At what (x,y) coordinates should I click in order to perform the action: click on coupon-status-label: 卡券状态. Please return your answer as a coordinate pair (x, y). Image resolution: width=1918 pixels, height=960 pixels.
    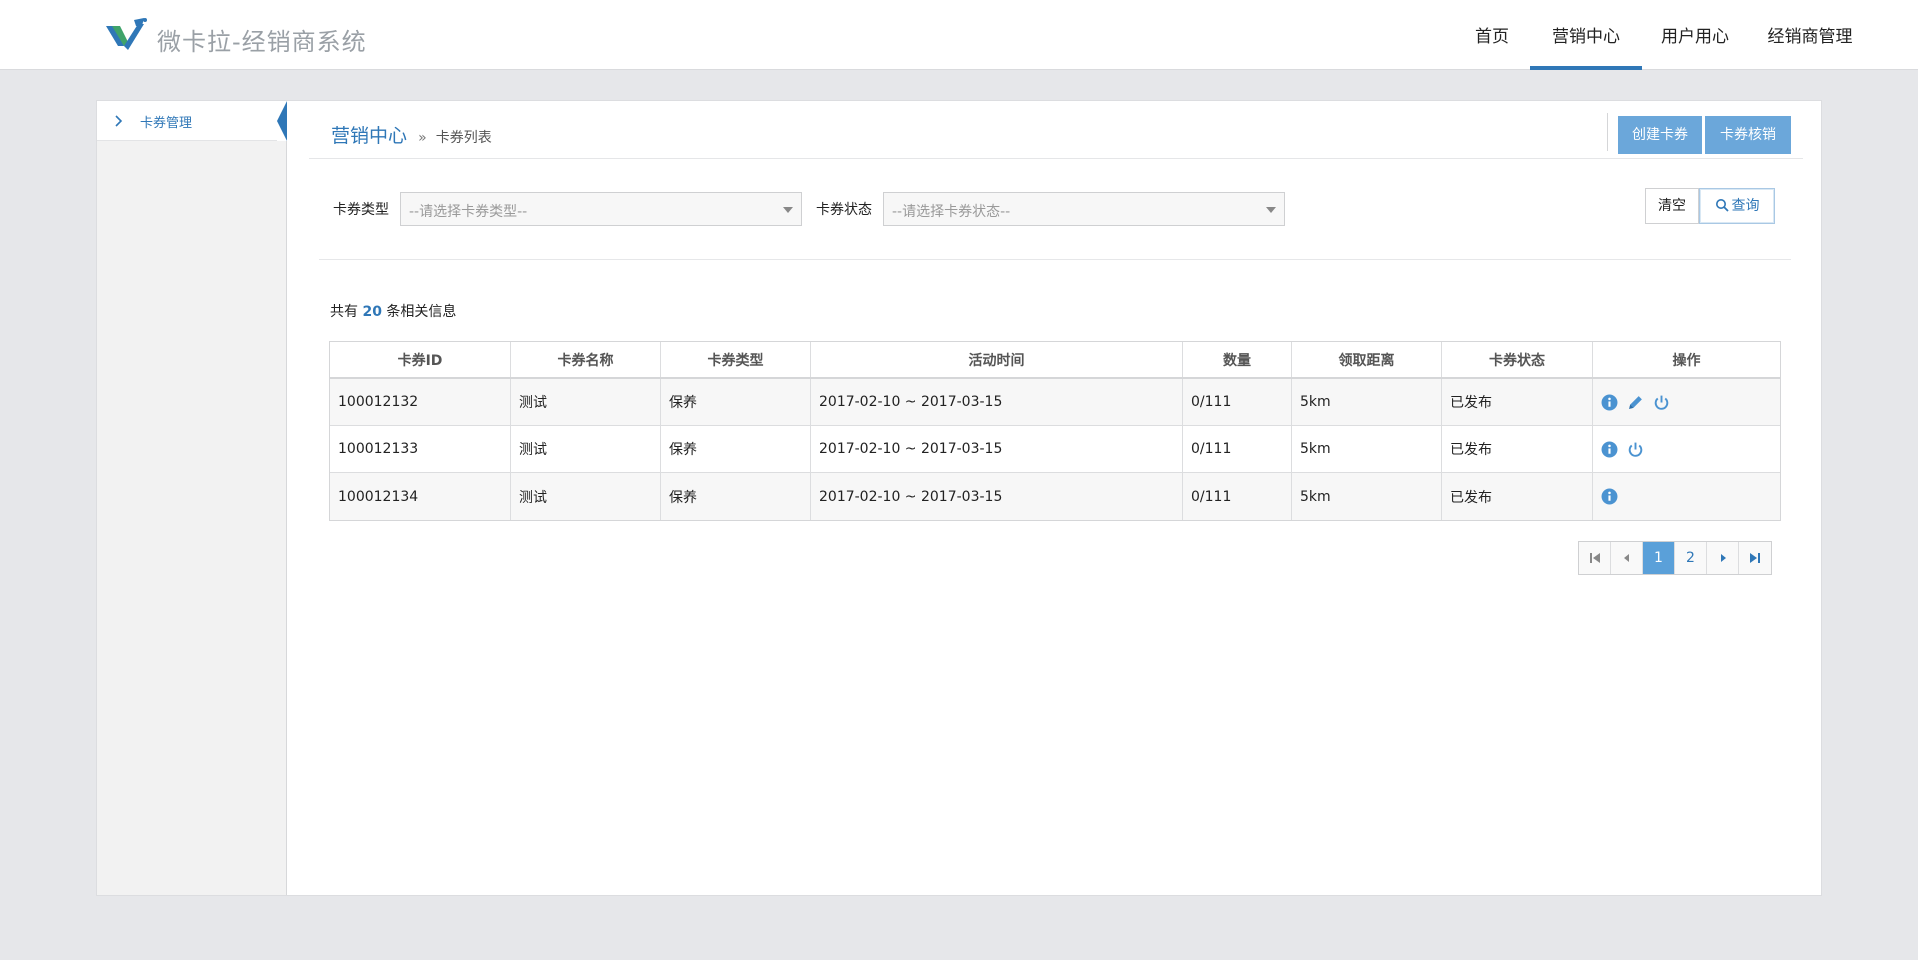
    Looking at the image, I should click on (844, 210).